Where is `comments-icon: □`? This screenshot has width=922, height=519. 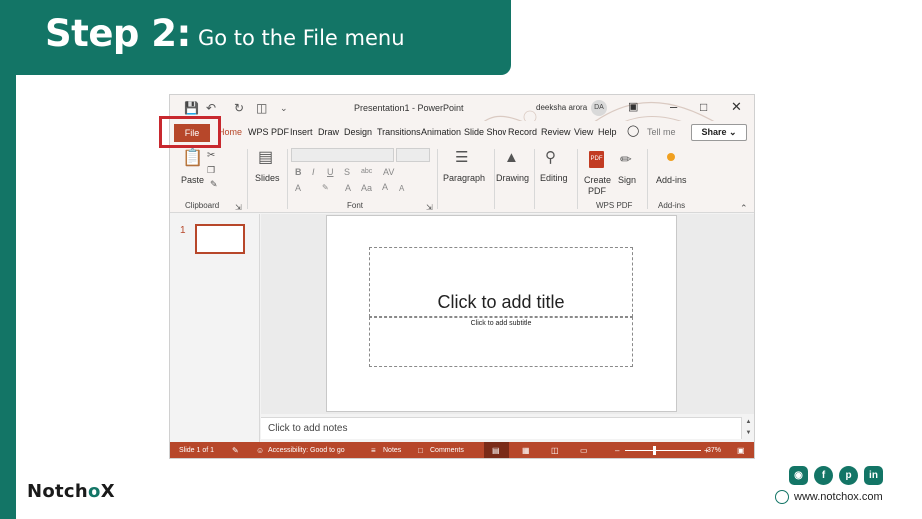 comments-icon: □ is located at coordinates (420, 451).